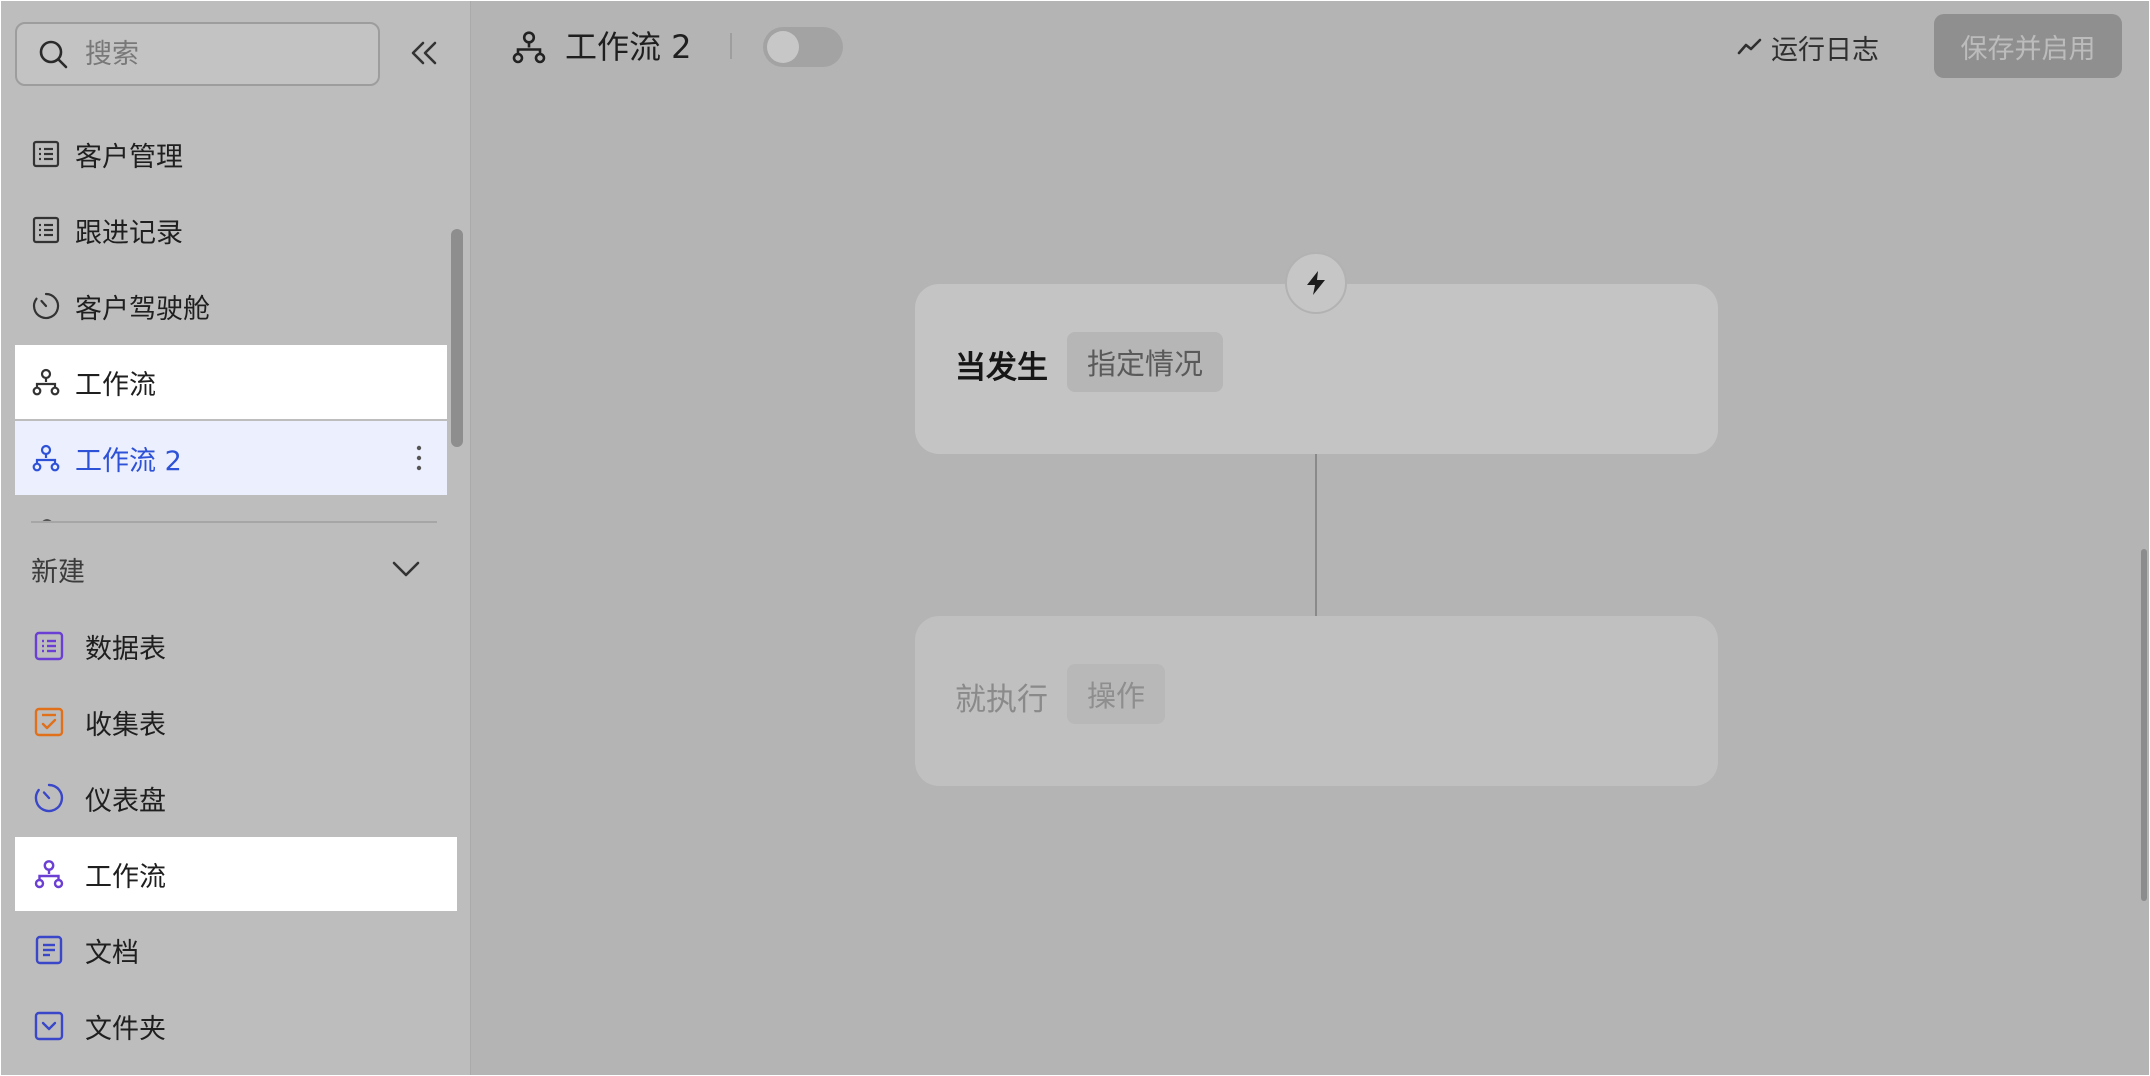  What do you see at coordinates (125, 725) in the screenshot?
I see `new-item-label: 收集表` at bounding box center [125, 725].